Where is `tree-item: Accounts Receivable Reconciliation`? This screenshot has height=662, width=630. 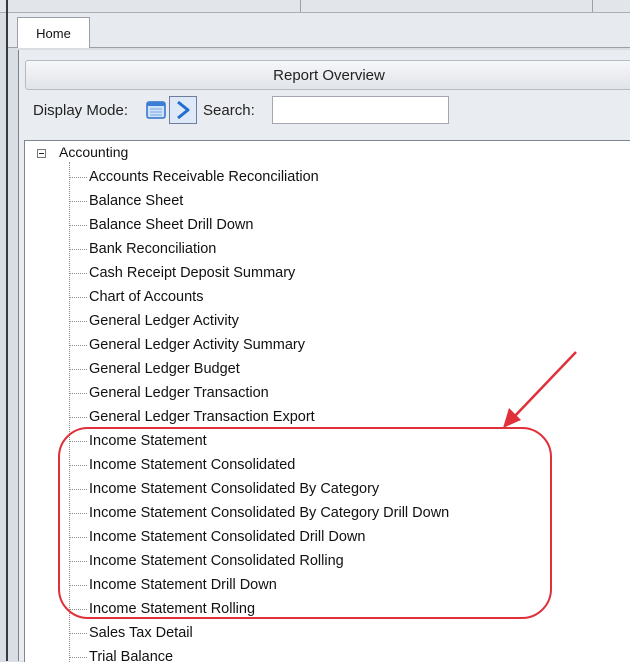
tree-item: Accounts Receivable Reconciliation is located at coordinates (194, 177).